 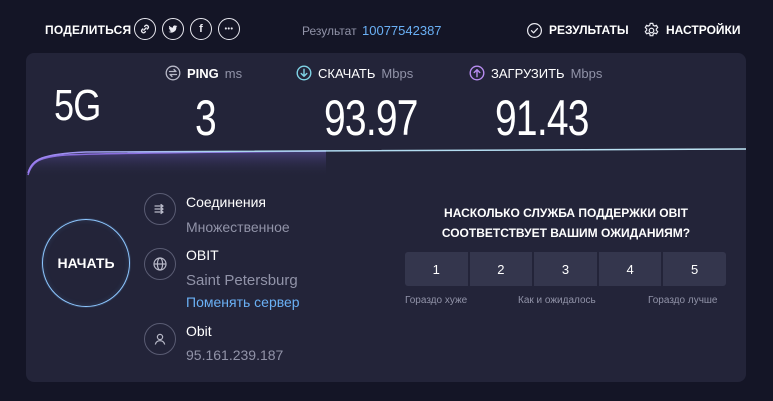 I want to click on start-button: НАЧАТЬ, so click(x=86, y=263).